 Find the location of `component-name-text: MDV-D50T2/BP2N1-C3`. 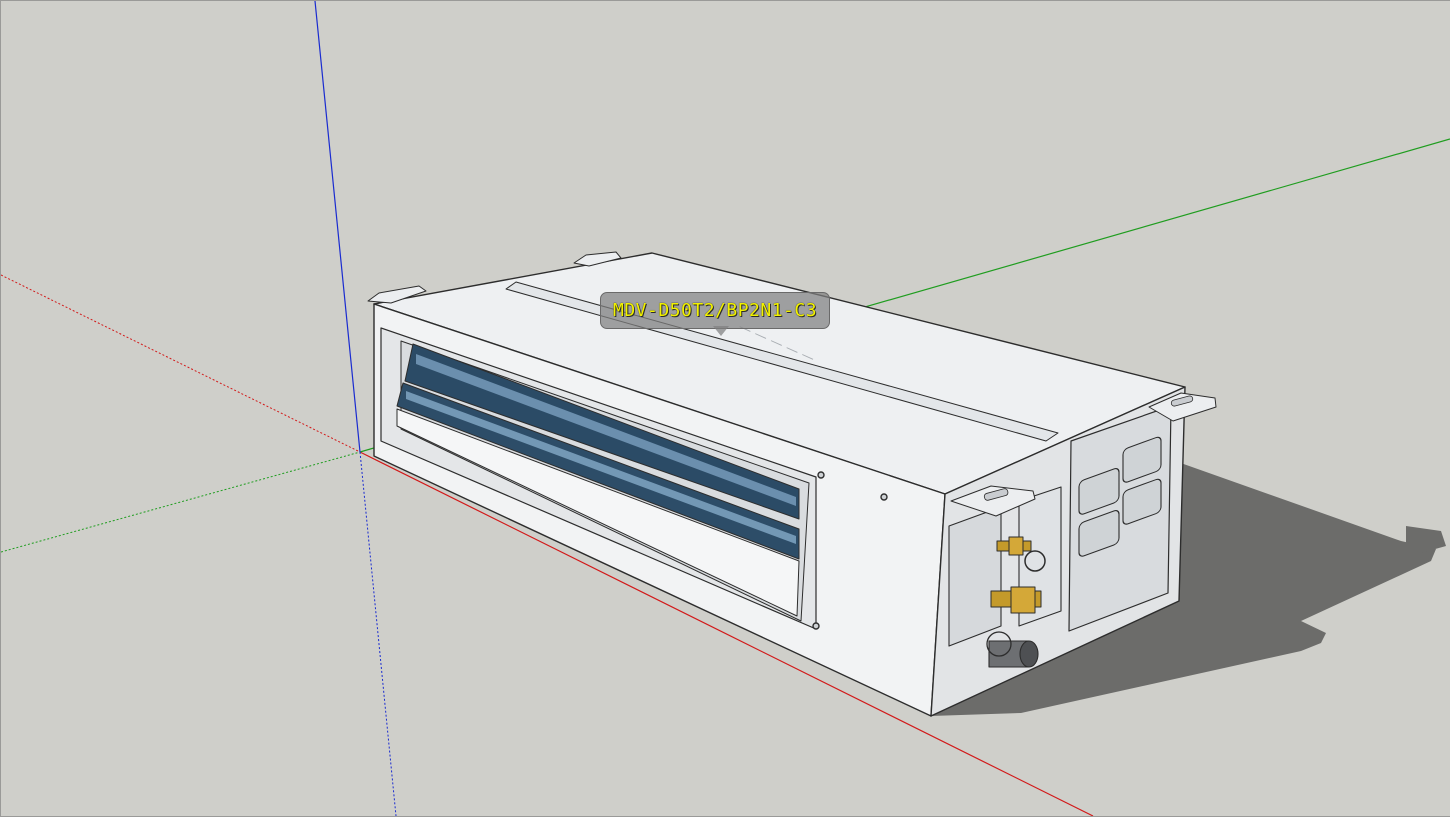

component-name-text: MDV-D50T2/BP2N1-C3 is located at coordinates (715, 310).